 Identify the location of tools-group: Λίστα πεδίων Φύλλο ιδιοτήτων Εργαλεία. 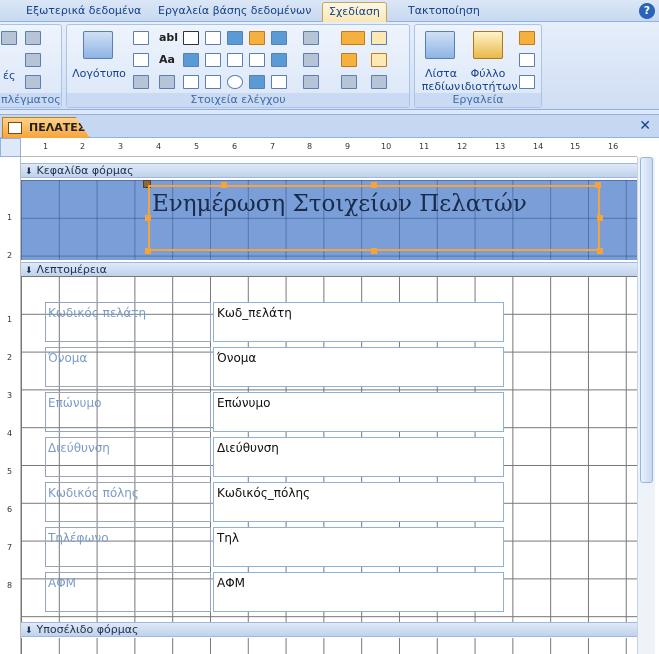
(478, 66).